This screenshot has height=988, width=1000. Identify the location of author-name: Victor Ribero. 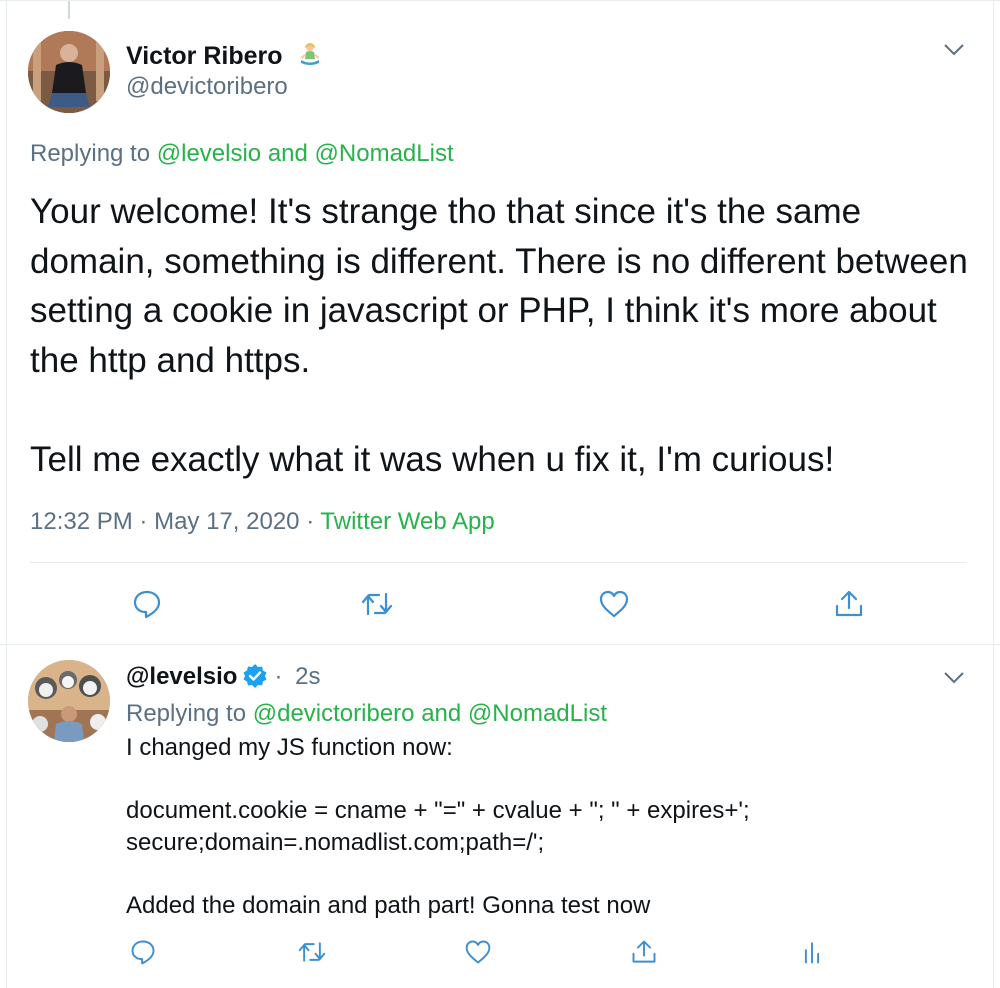
(224, 56).